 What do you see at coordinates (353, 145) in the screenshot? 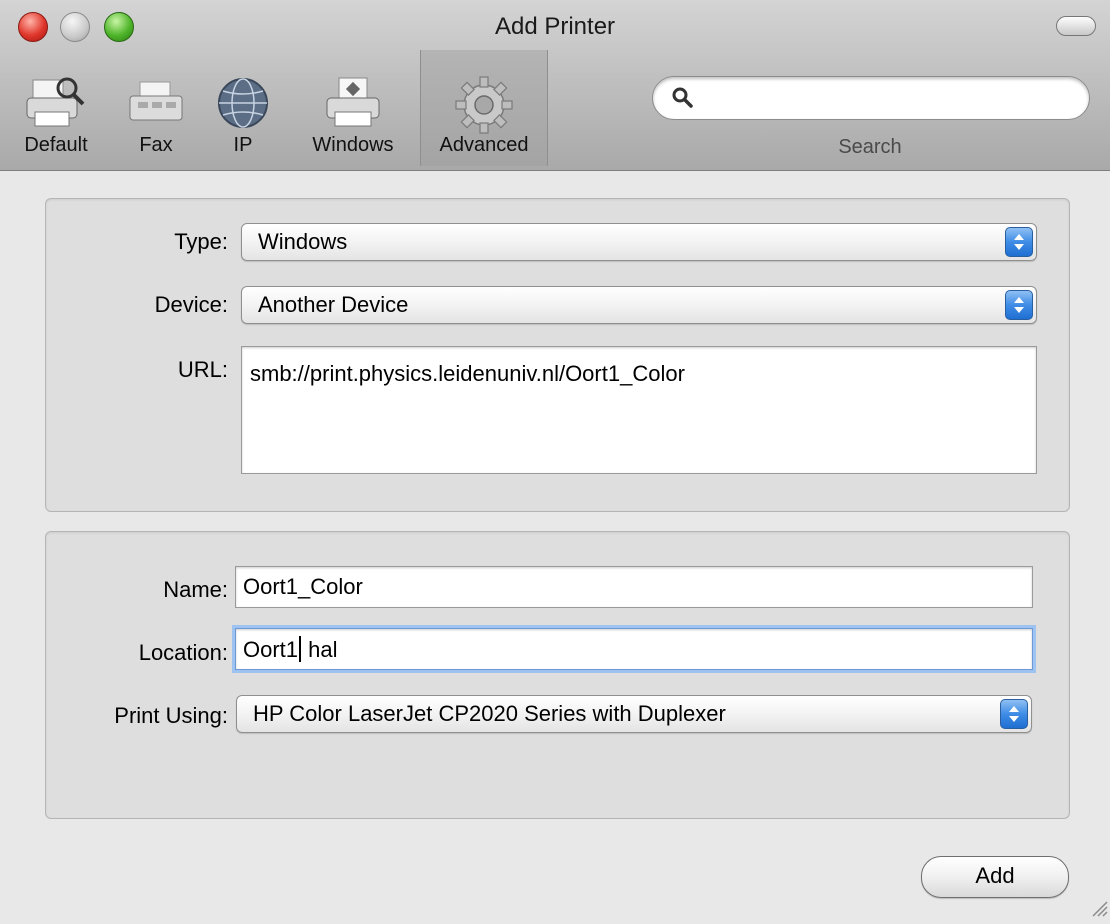
I see `toolbar-label: Windows` at bounding box center [353, 145].